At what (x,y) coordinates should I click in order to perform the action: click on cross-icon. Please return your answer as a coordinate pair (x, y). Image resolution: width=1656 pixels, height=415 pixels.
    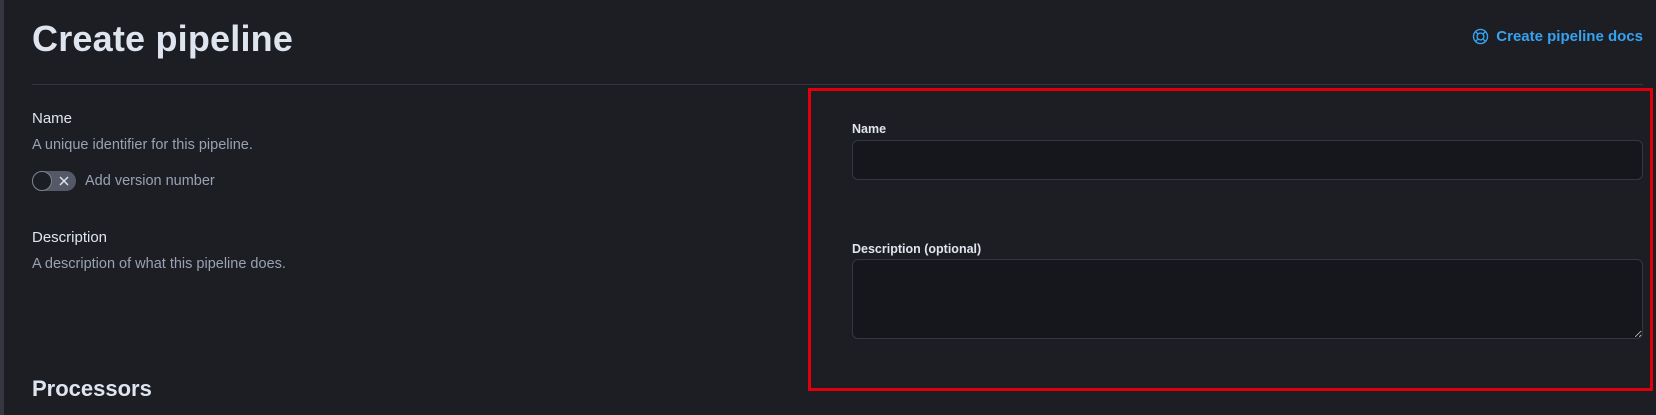
    Looking at the image, I should click on (64, 181).